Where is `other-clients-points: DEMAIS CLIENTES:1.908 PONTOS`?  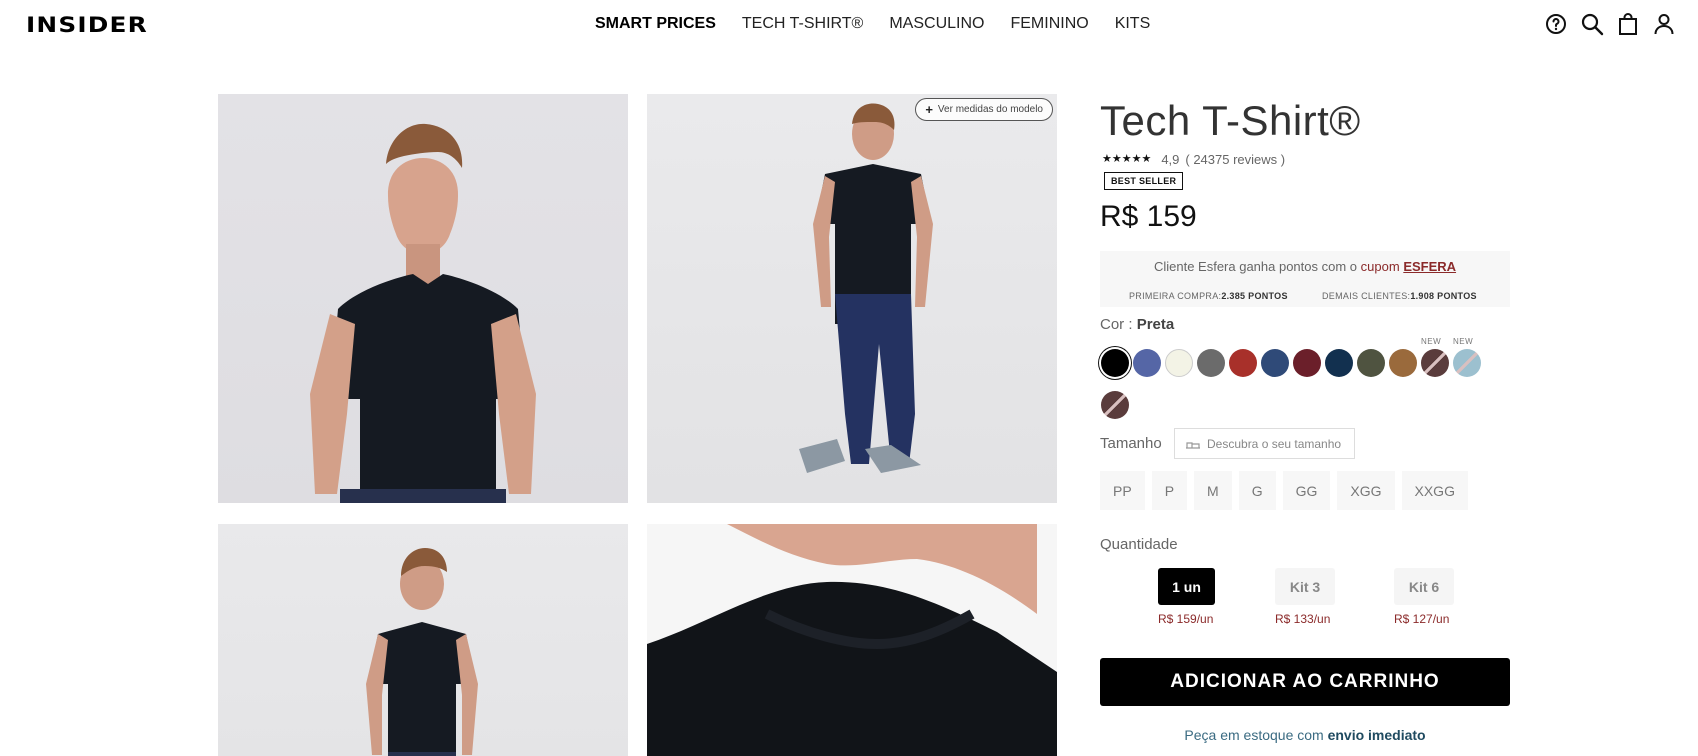
other-clients-points: DEMAIS CLIENTES:1.908 PONTOS is located at coordinates (1399, 296).